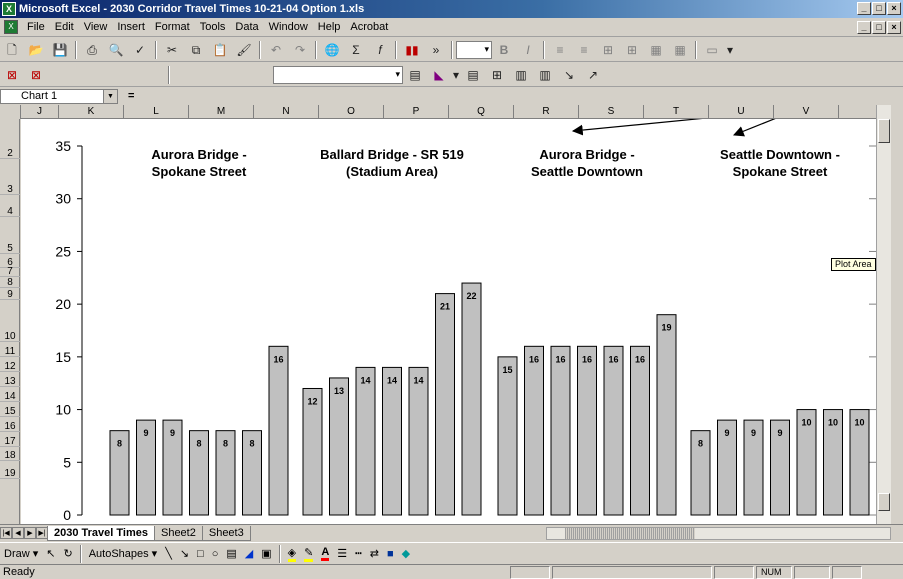 The height and width of the screenshot is (579, 903). I want to click on row-header: 16, so click(10, 424).